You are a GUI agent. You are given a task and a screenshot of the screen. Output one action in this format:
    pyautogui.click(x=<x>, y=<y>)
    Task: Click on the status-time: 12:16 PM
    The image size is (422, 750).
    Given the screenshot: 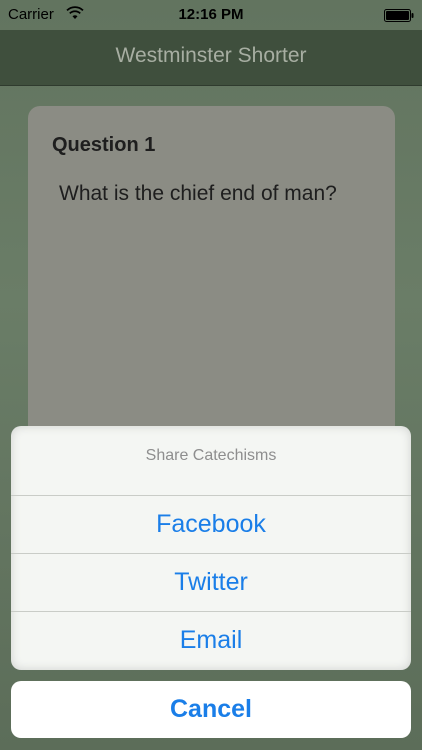 What is the action you would take?
    pyautogui.click(x=211, y=14)
    